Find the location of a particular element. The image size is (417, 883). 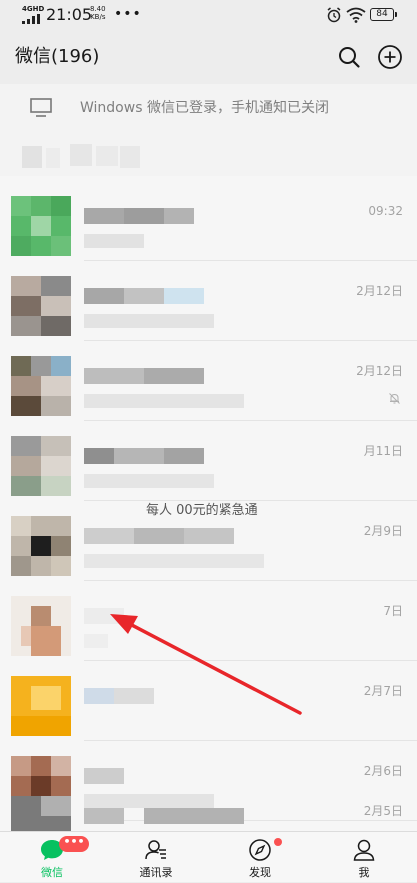

tab-me: 我 is located at coordinates (364, 857).